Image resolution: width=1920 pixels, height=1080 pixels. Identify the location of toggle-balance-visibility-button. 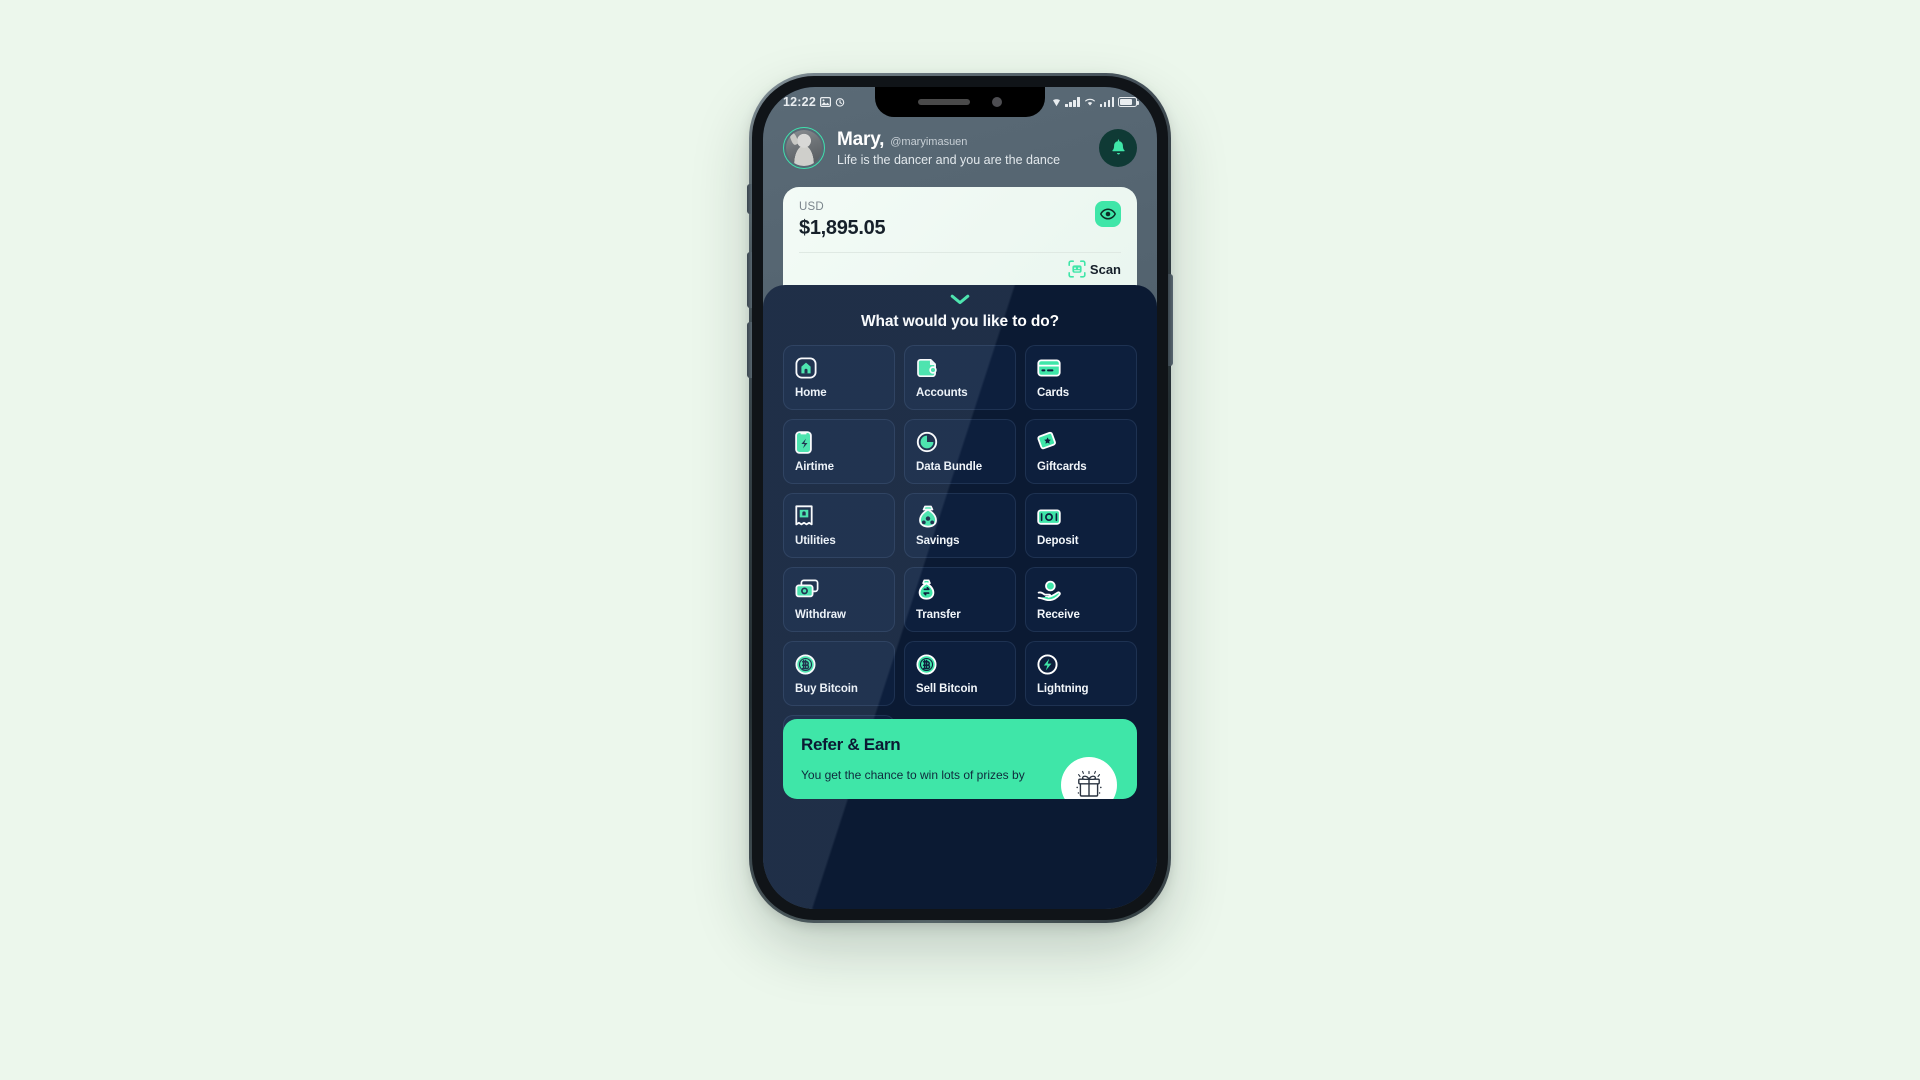
(1108, 214).